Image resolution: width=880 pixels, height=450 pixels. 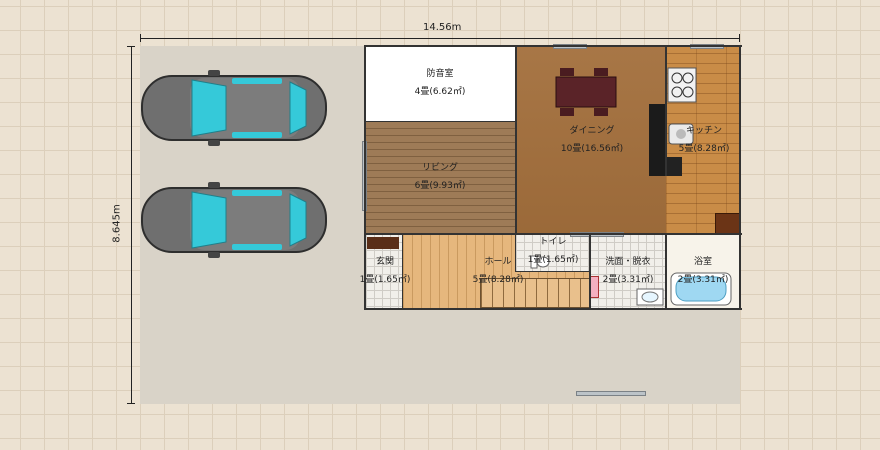 What do you see at coordinates (674, 166) in the screenshot?
I see `kitchen-island` at bounding box center [674, 166].